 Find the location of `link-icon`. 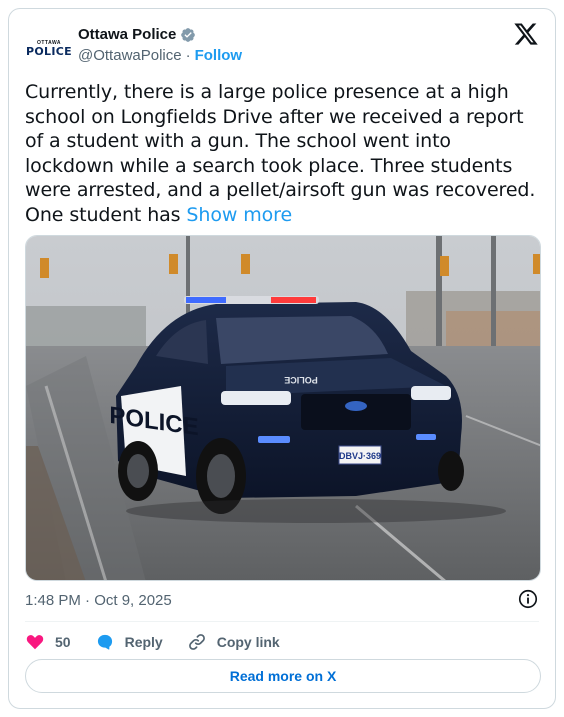

link-icon is located at coordinates (196, 642).